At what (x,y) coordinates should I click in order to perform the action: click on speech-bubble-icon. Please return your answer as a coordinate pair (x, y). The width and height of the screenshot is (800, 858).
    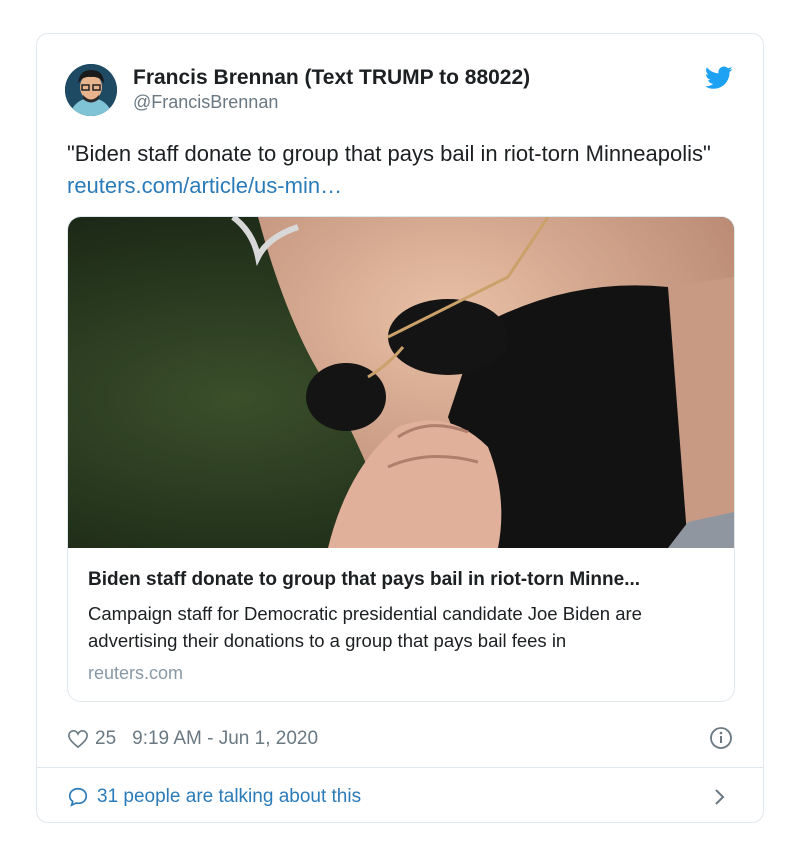
    Looking at the image, I should click on (78, 797).